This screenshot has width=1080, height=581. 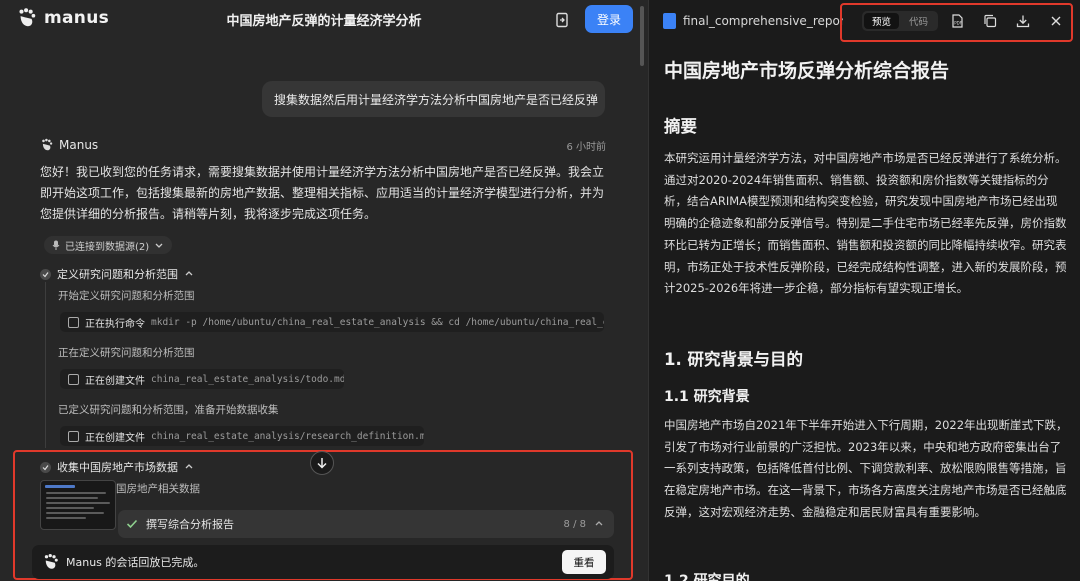 I want to click on tool-argument: china_real_estate_analysis/todo.md, so click(x=247, y=379).